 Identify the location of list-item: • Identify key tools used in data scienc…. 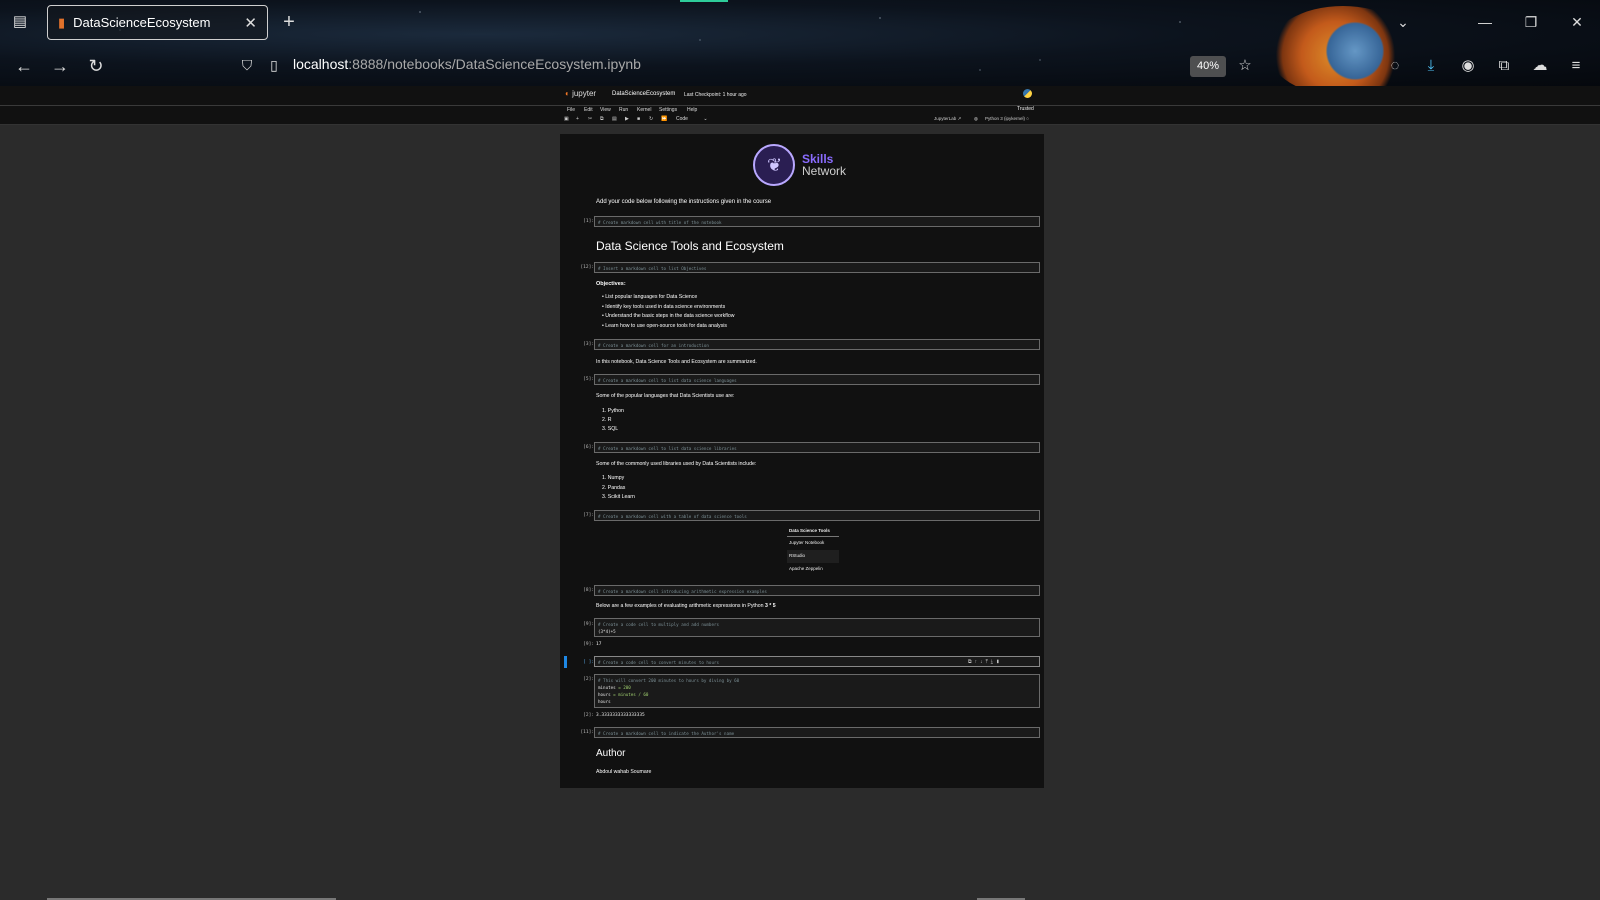
(664, 307).